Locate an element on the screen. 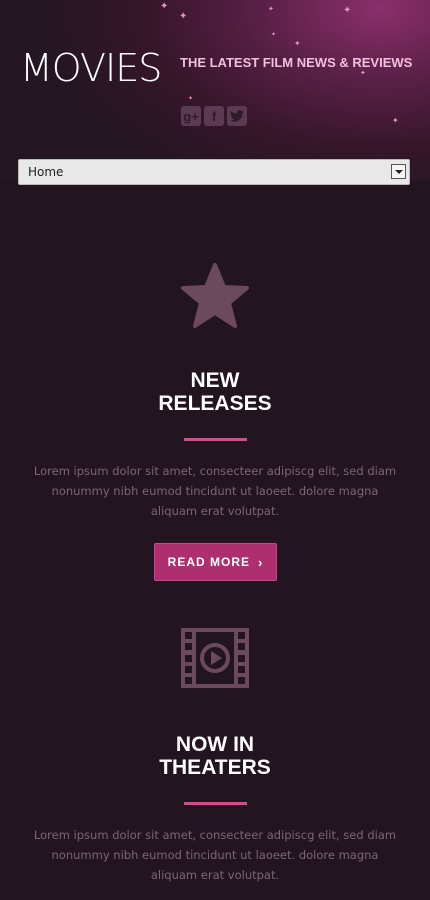 This screenshot has width=430, height=900. section-title-line: THEATERS is located at coordinates (215, 767).